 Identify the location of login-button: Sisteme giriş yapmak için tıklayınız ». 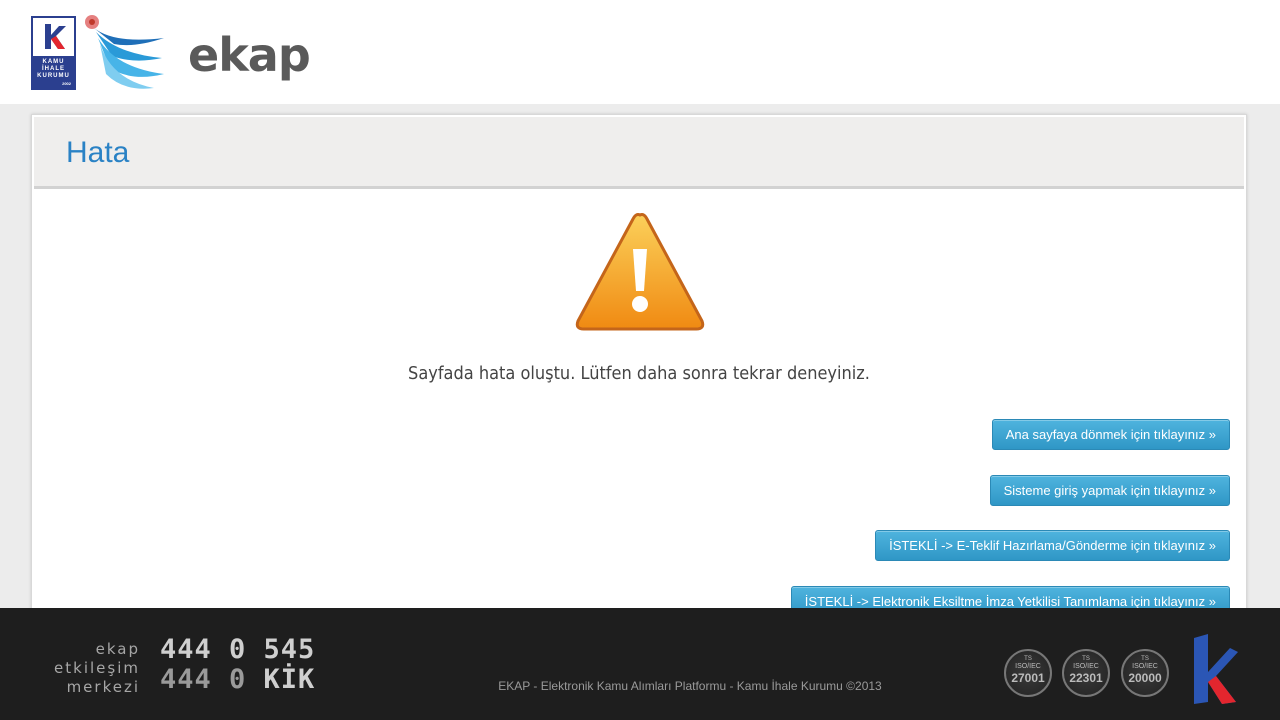
(1109, 490).